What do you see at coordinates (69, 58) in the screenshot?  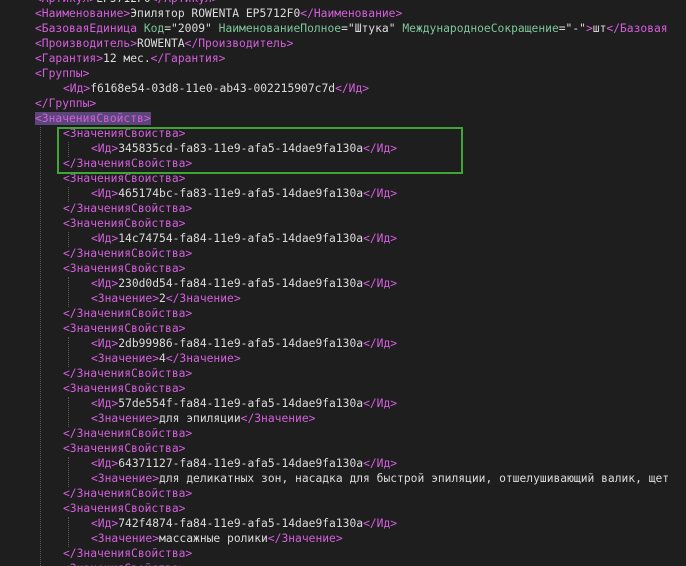 I see `xml-tag: <Гарантия>` at bounding box center [69, 58].